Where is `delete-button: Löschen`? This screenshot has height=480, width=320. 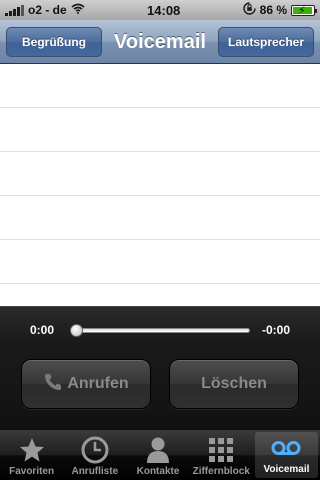
delete-button: Löschen is located at coordinates (234, 384).